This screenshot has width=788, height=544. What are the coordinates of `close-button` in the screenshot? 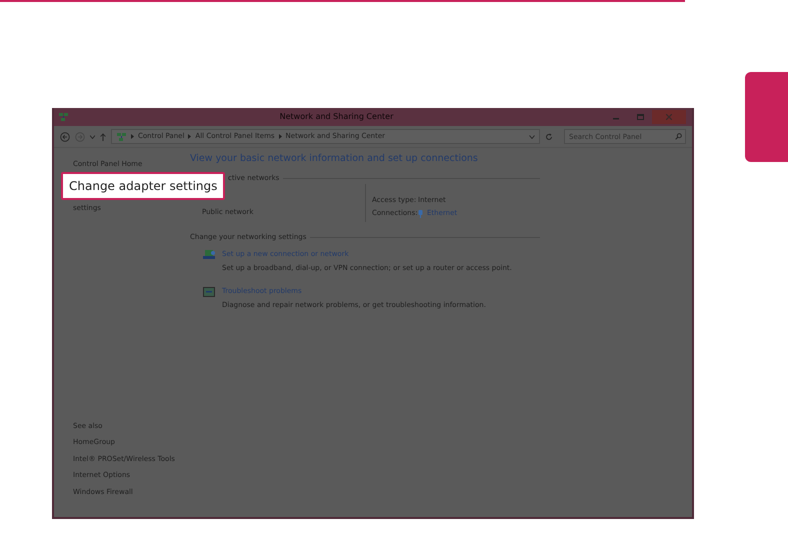 It's located at (669, 117).